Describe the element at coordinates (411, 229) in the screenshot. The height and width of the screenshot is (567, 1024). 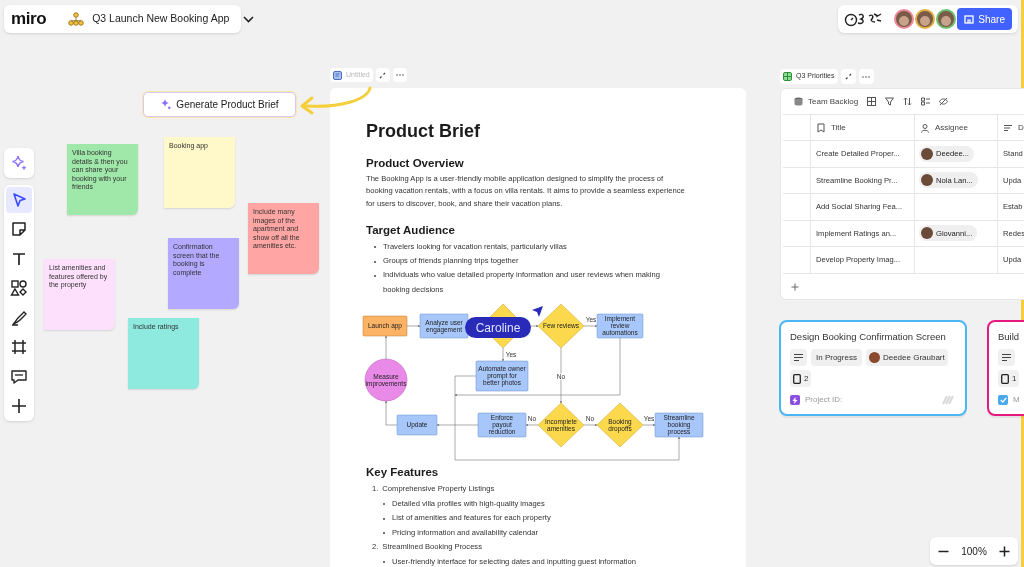
I see `section-heading: Target Audience` at that location.